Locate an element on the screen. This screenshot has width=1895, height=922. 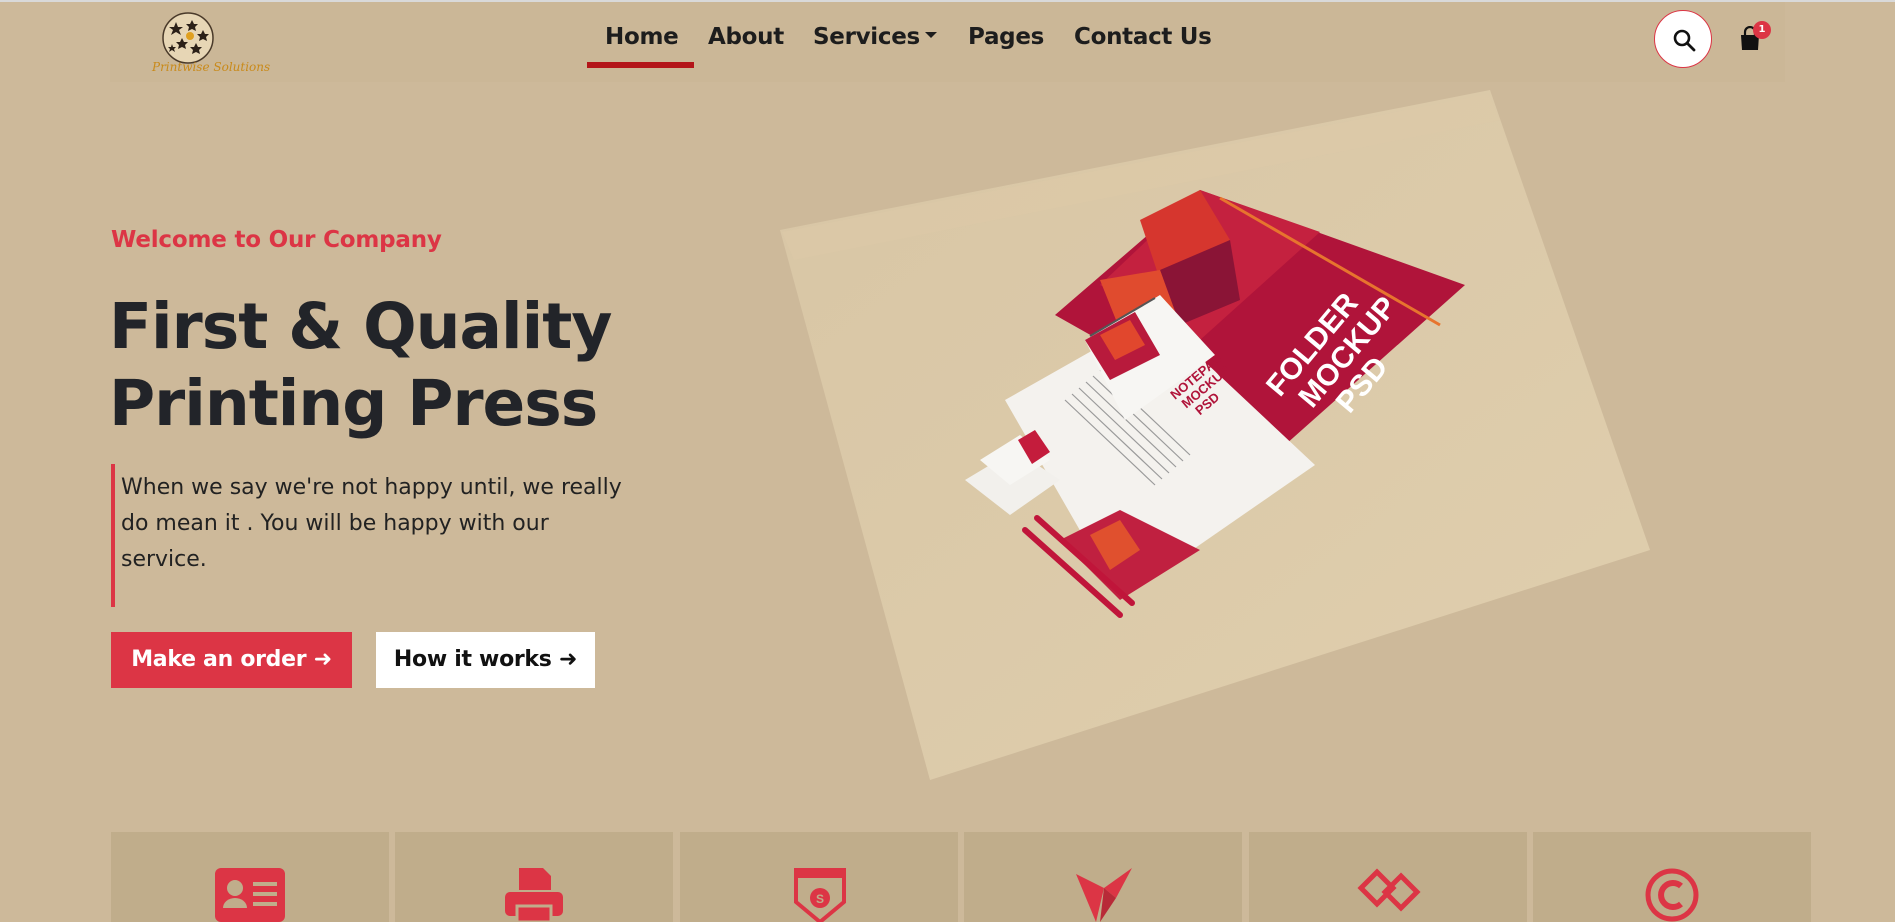
copyright-icon is located at coordinates (1672, 895).